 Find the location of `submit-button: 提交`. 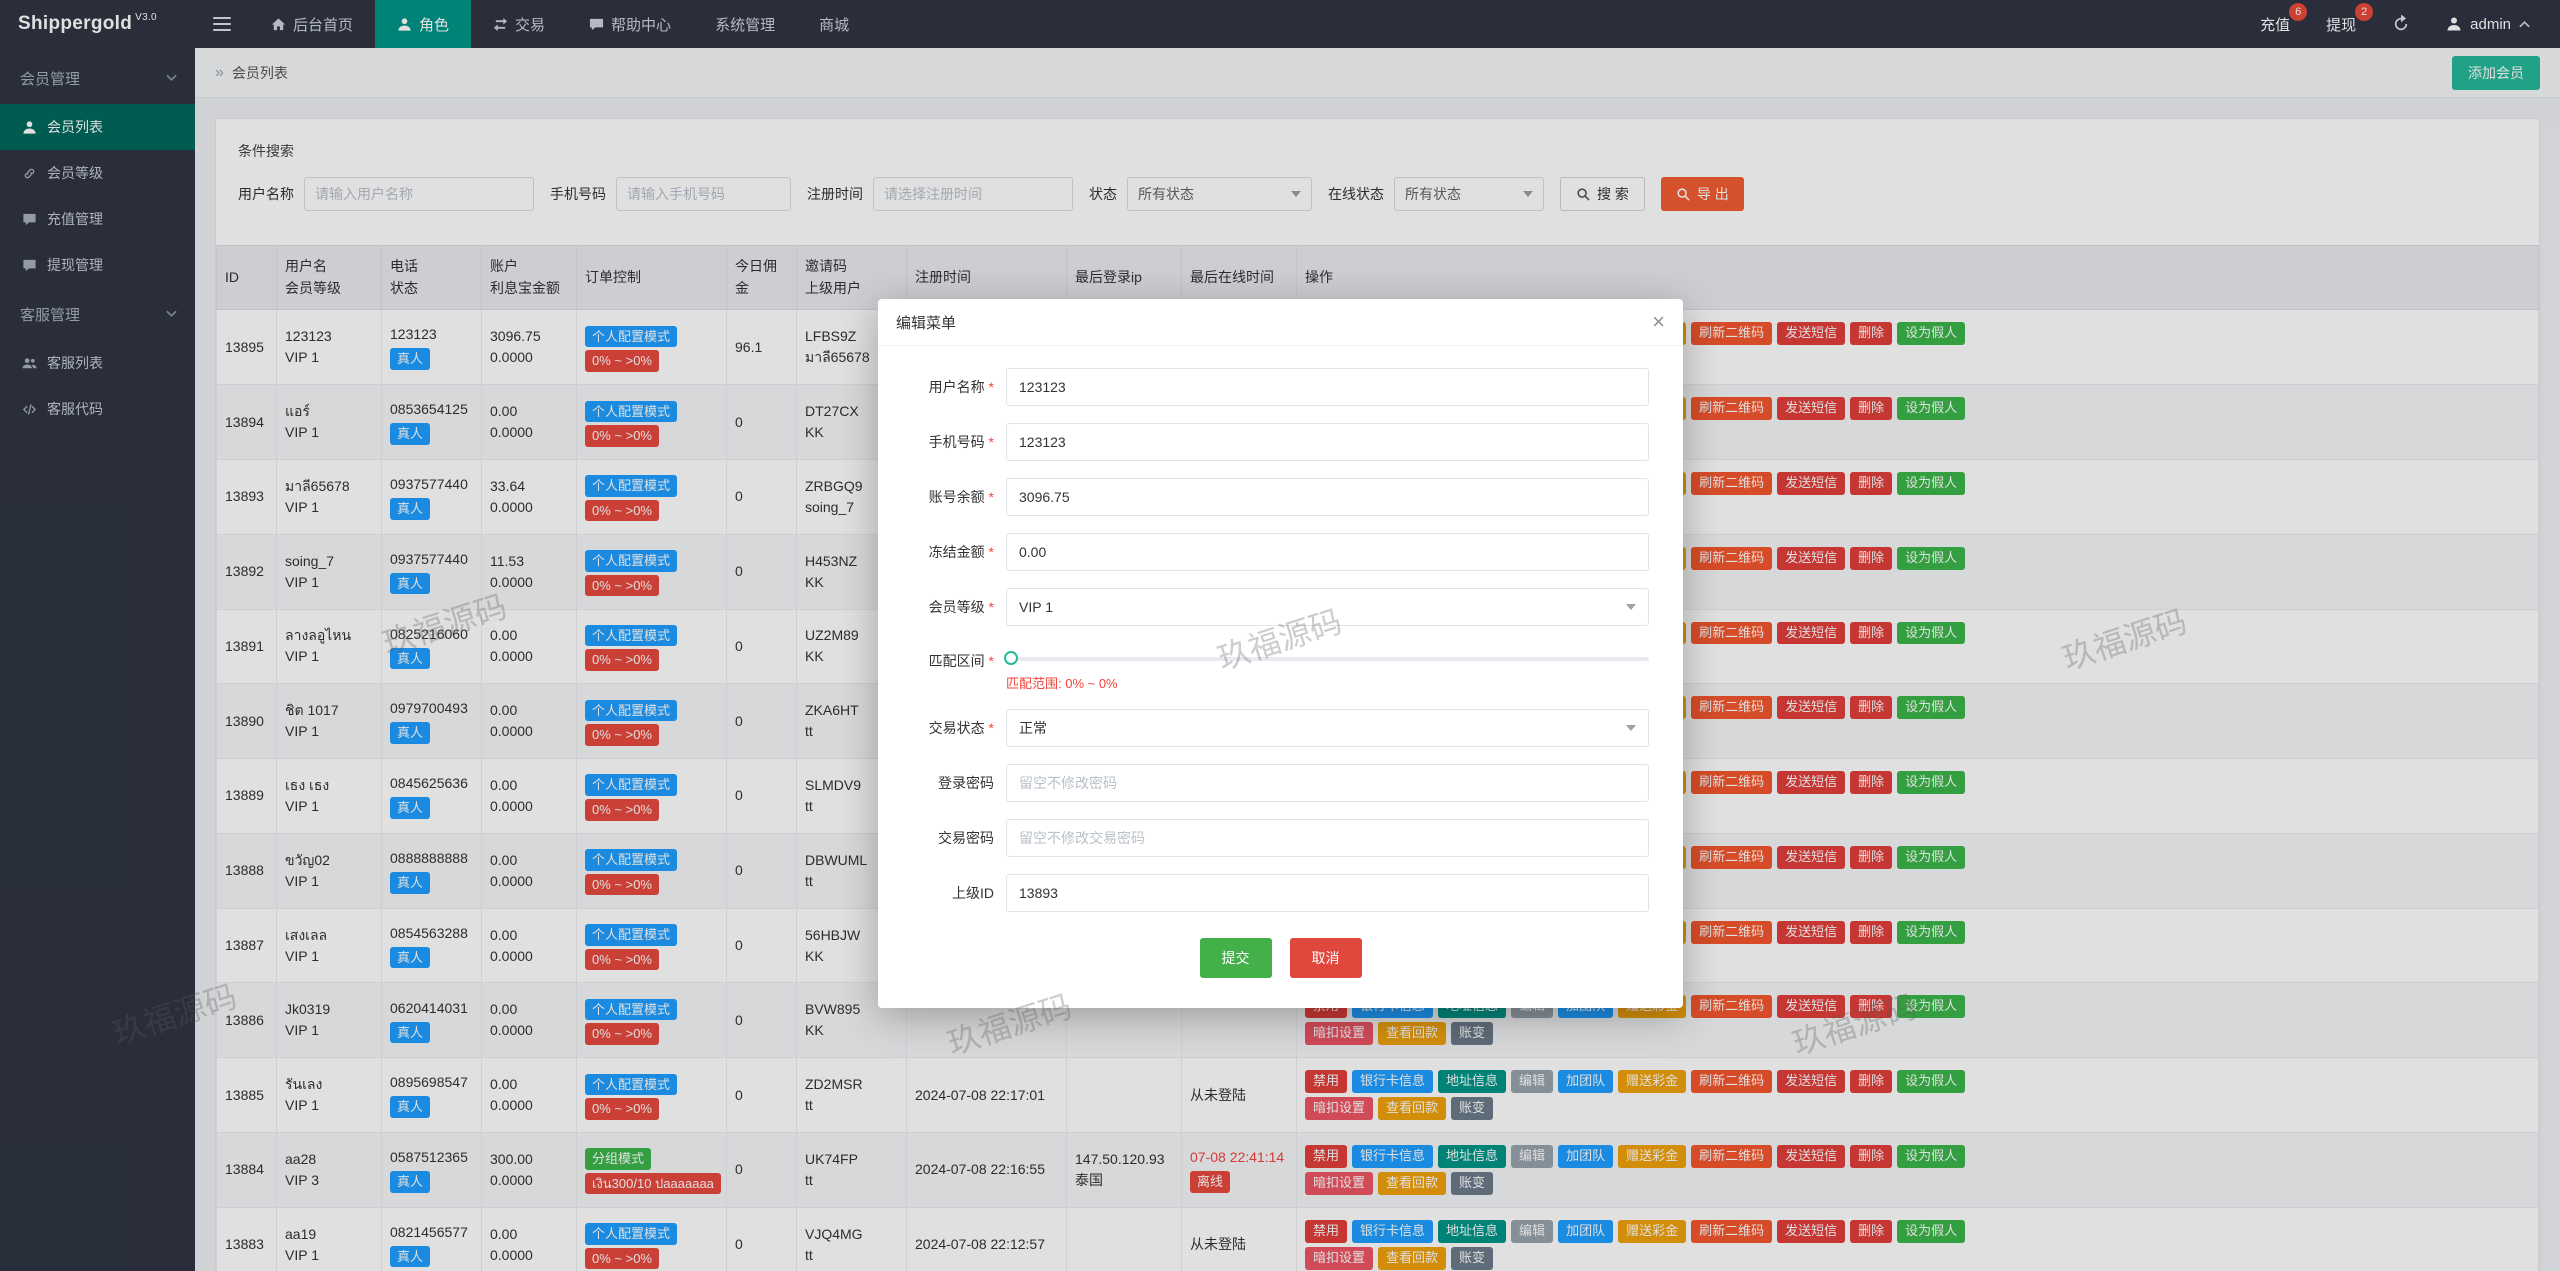

submit-button: 提交 is located at coordinates (1235, 958).